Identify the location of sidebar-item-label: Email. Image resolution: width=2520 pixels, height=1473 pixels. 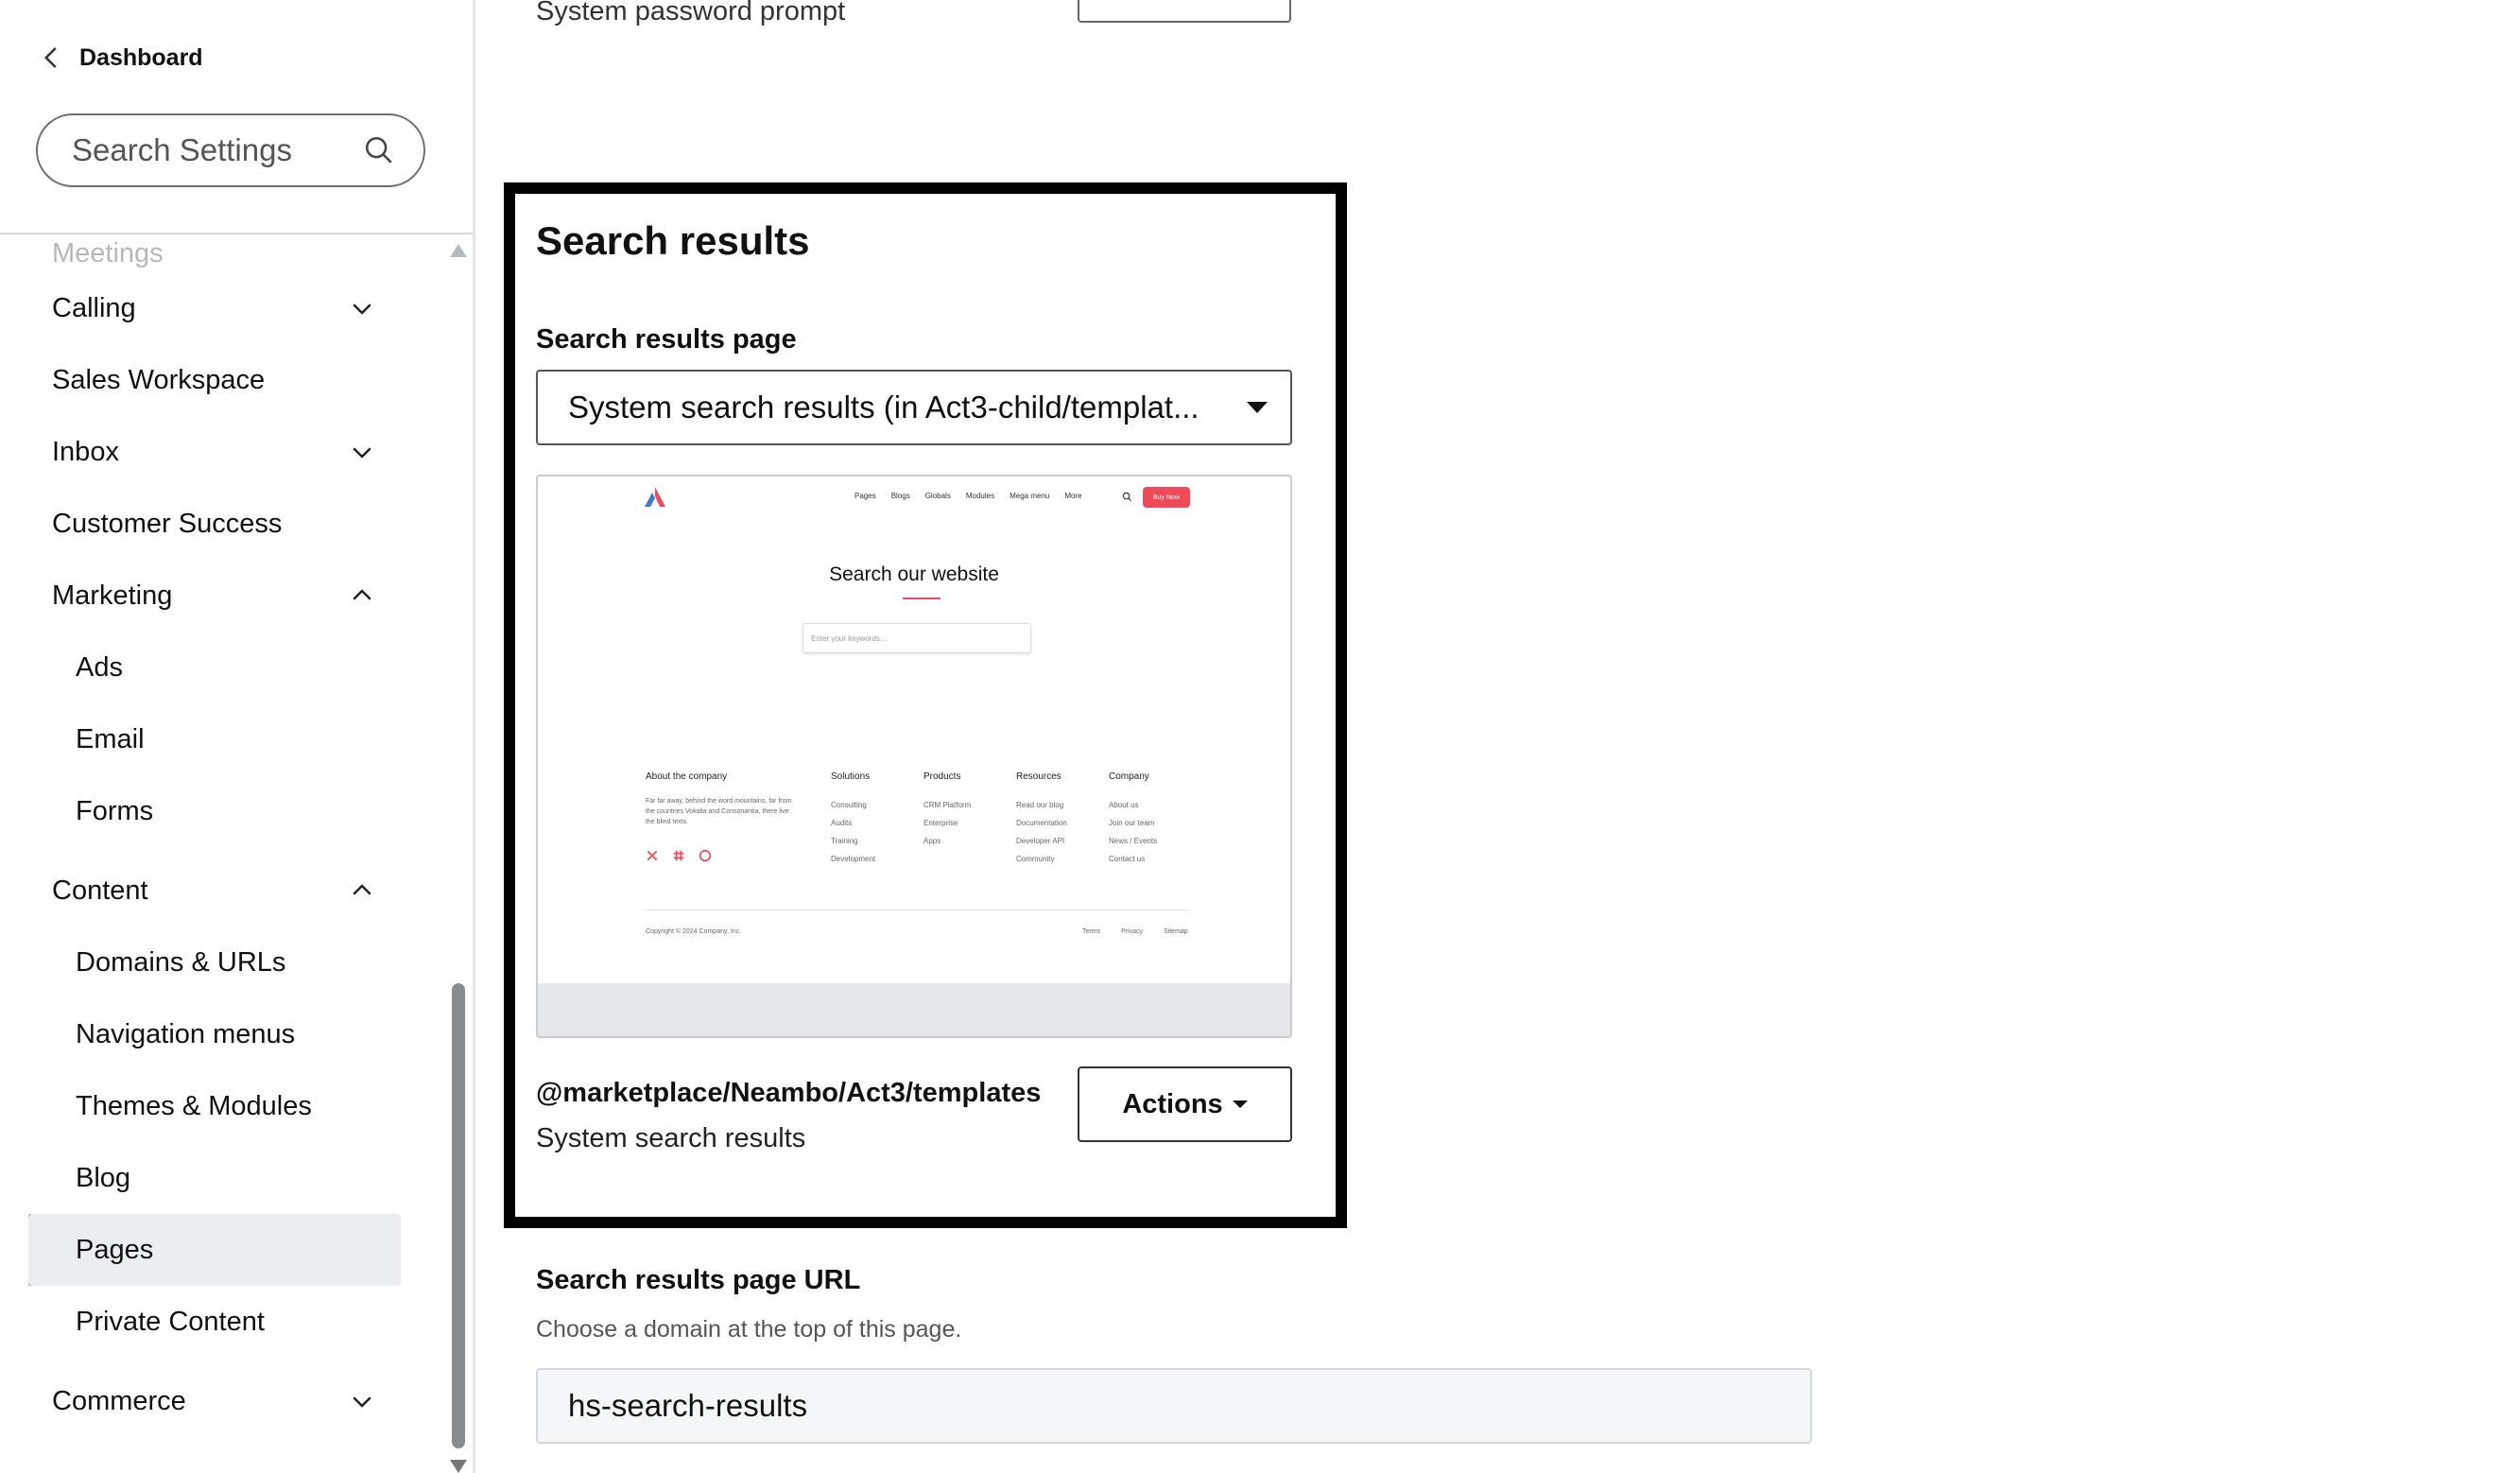
(110, 739).